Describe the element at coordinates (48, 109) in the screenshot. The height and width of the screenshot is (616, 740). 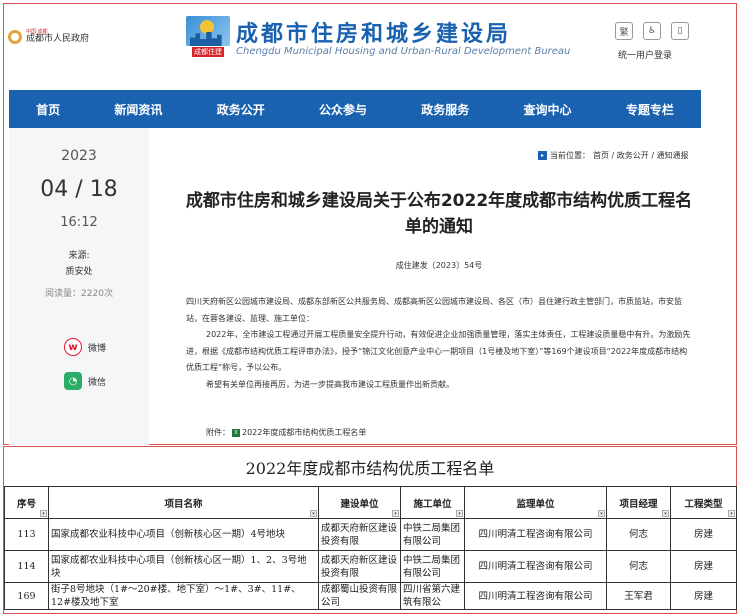
I see `nav-item-home: 首页` at that location.